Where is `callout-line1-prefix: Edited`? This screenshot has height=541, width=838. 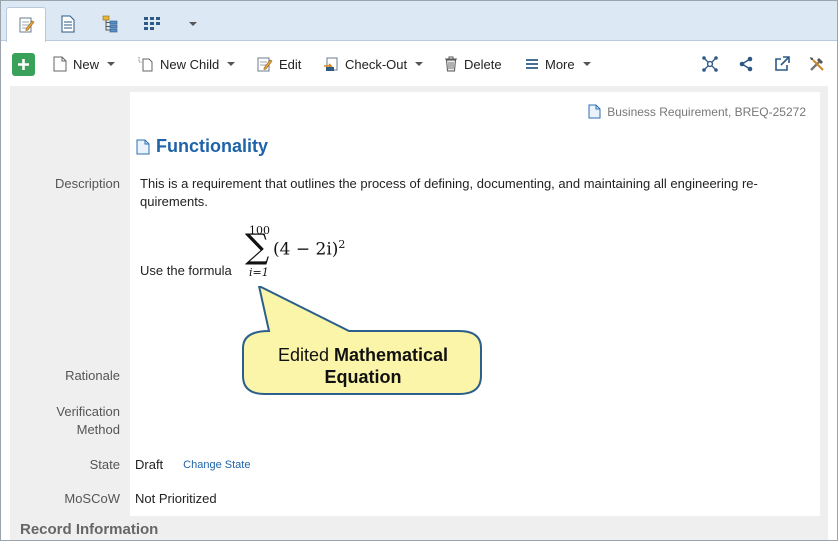 callout-line1-prefix: Edited is located at coordinates (305, 355).